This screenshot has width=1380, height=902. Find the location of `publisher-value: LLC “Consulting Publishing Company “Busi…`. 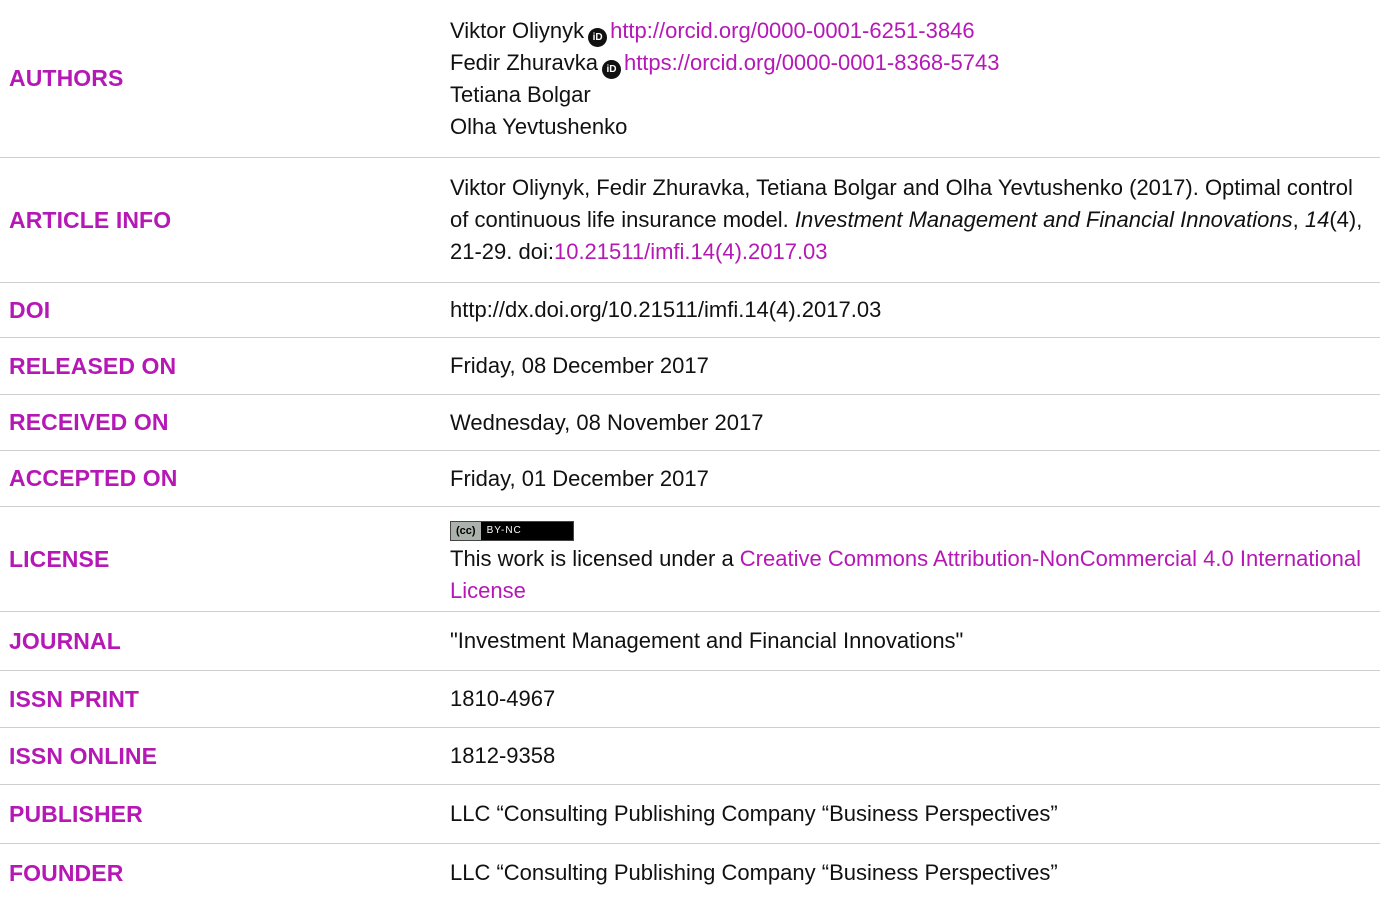

publisher-value: LLC “Consulting Publishing Company “Busi… is located at coordinates (754, 813).